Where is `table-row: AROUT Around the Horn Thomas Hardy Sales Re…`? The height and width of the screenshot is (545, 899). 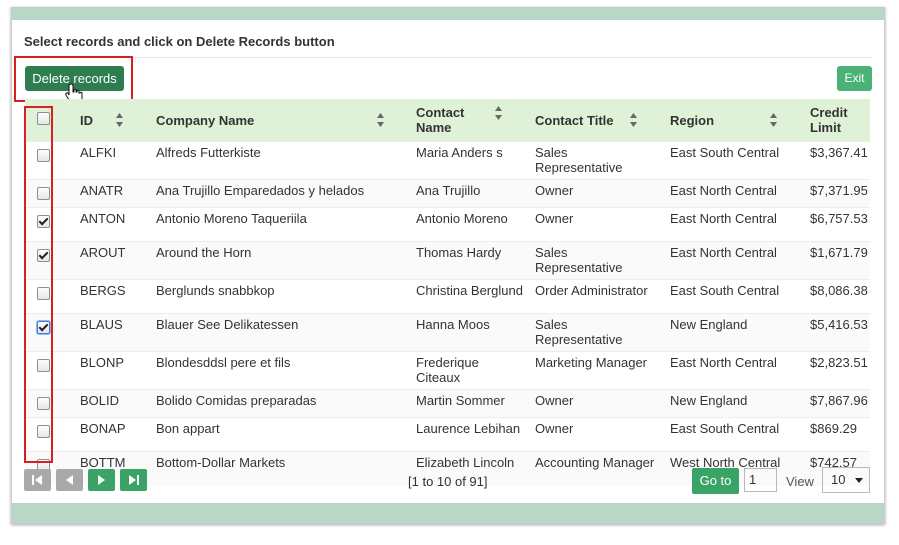
table-row: AROUT Around the Horn Thomas Hardy Sales Re… is located at coordinates (447, 260).